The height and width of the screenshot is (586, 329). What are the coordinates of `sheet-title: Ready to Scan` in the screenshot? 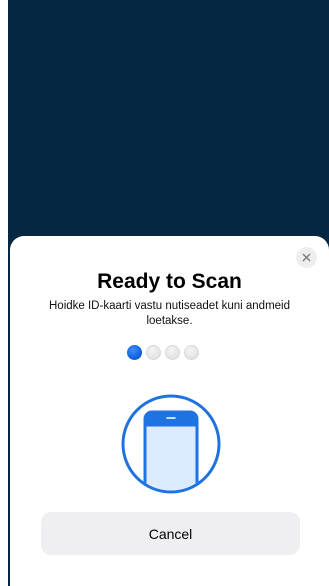 It's located at (169, 281).